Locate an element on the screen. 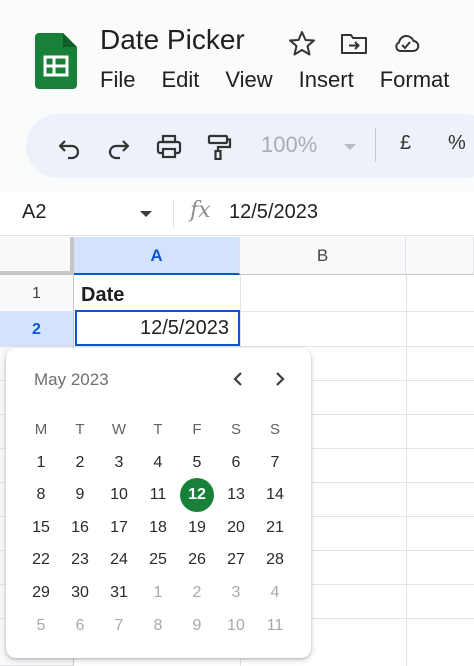 The height and width of the screenshot is (666, 474). formula-input: 12/5/2023 is located at coordinates (273, 212).